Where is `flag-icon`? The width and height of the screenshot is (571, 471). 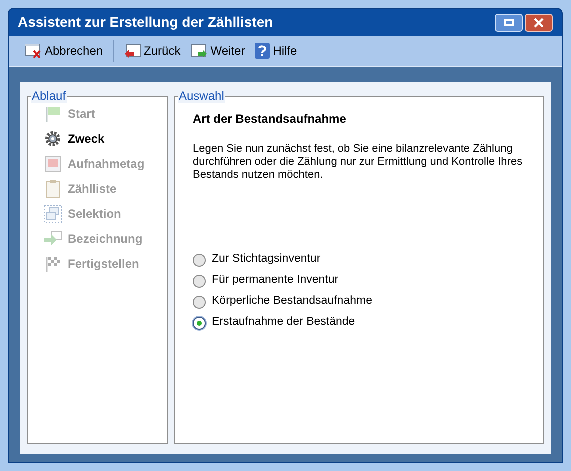
flag-icon is located at coordinates (53, 114).